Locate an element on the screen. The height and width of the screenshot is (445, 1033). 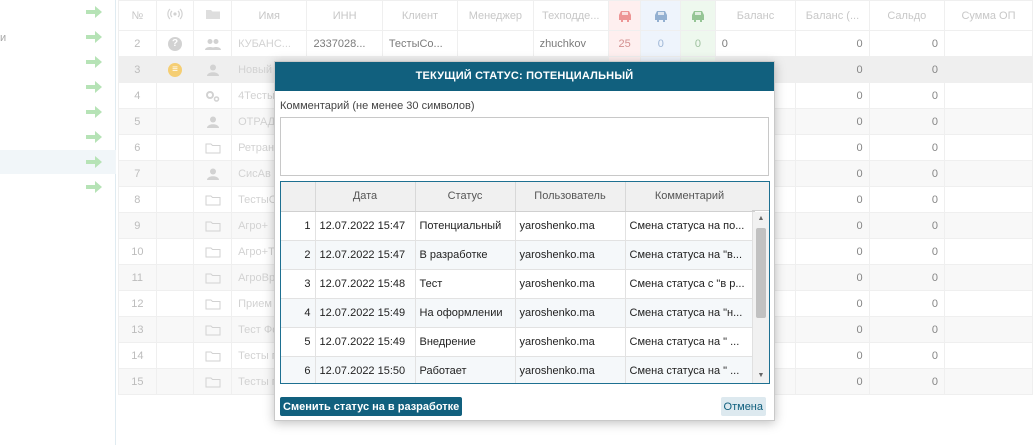
history-cell-n: 4 is located at coordinates (298, 313).